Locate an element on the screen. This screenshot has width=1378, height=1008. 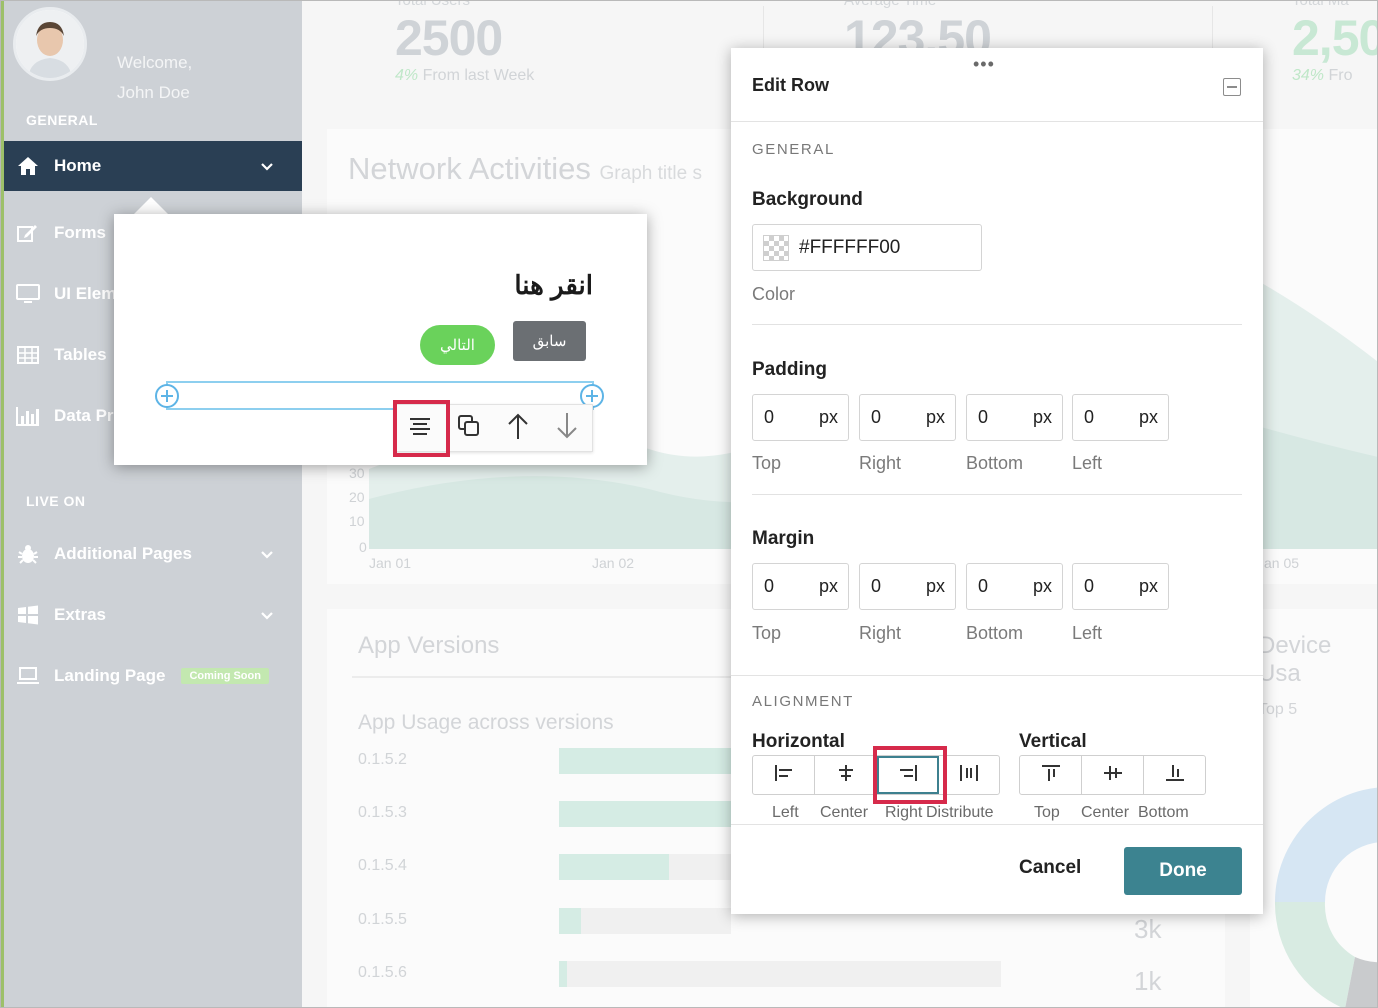
padding-top-caption: Top is located at coordinates (767, 463).